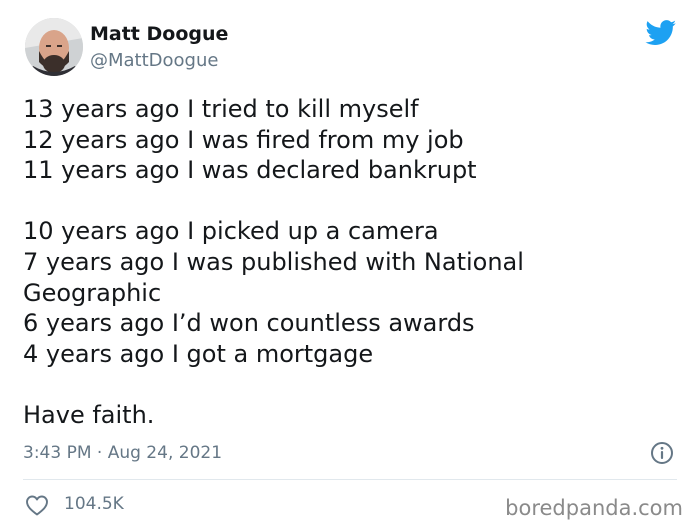 The width and height of the screenshot is (700, 532). I want to click on tweet-timestamp: 3:43 PM · Aug 24, 2021, so click(122, 453).